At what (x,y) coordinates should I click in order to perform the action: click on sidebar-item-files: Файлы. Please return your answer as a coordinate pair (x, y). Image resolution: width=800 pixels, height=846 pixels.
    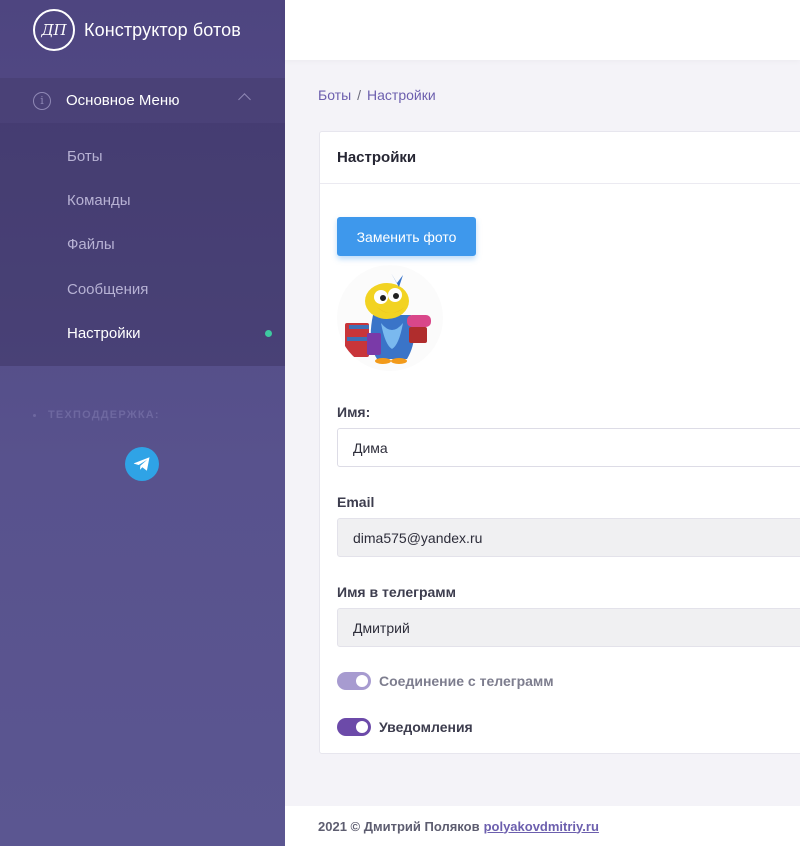
    Looking at the image, I should click on (91, 244).